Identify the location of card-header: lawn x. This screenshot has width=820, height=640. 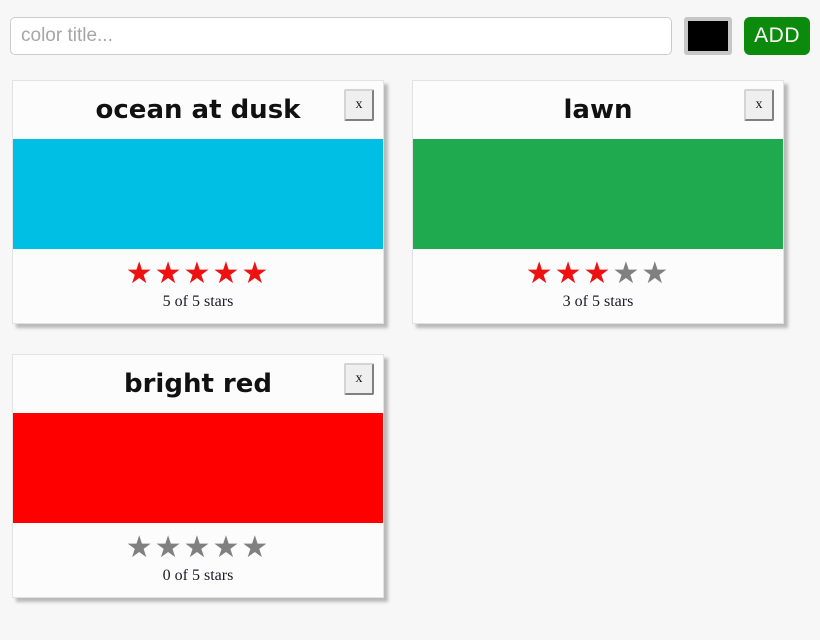
(598, 110).